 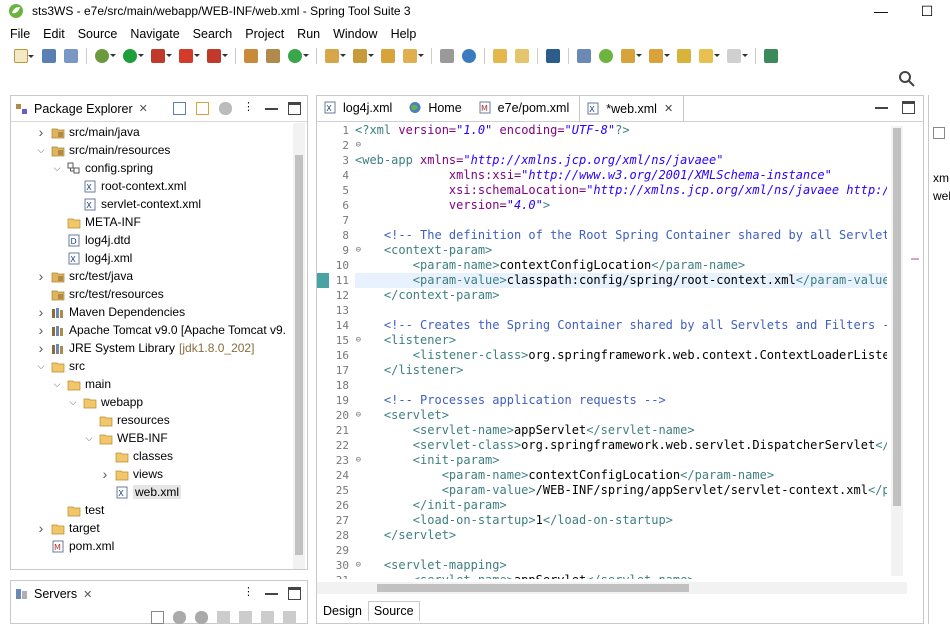 What do you see at coordinates (179, 617) in the screenshot?
I see `debug-server-icon` at bounding box center [179, 617].